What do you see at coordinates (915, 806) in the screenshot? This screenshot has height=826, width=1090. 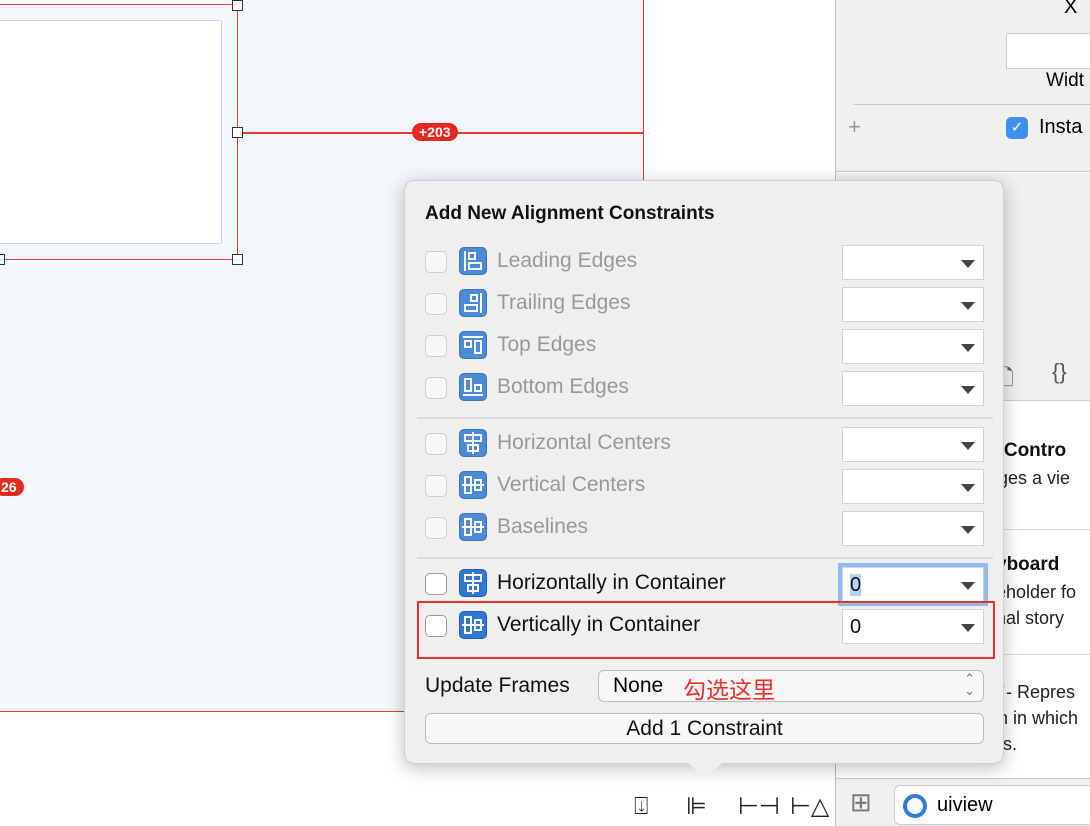 I see `filter-object-icon` at bounding box center [915, 806].